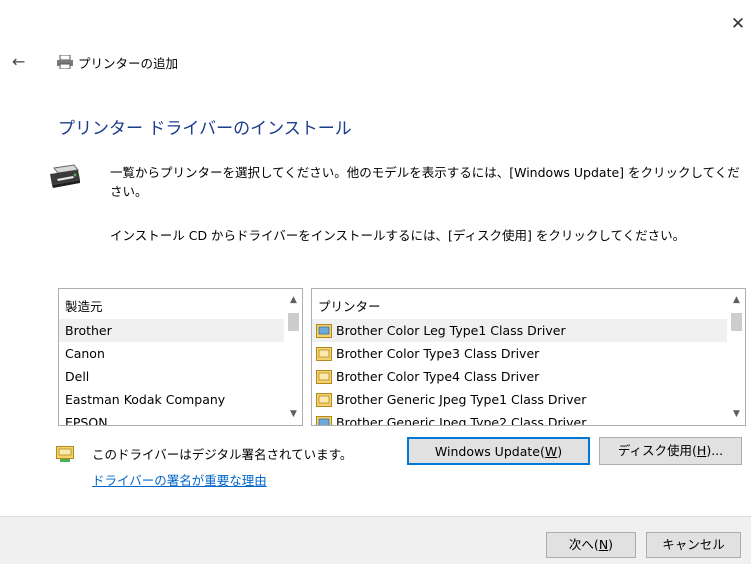  Describe the element at coordinates (65, 62) in the screenshot. I see `printer-small-icon` at that location.